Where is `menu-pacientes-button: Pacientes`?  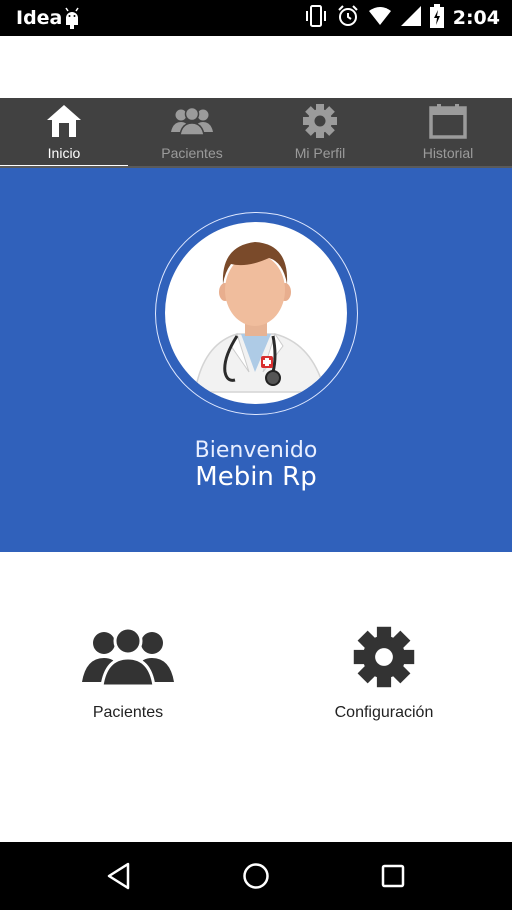 menu-pacientes-button: Pacientes is located at coordinates (128, 672).